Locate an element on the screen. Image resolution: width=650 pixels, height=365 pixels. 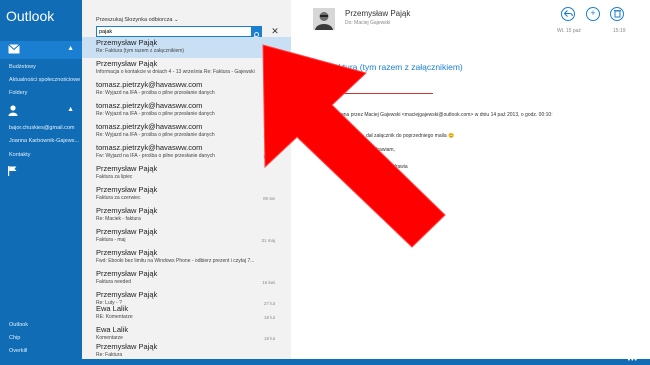
message-date: 16 kwi is located at coordinates (268, 282).